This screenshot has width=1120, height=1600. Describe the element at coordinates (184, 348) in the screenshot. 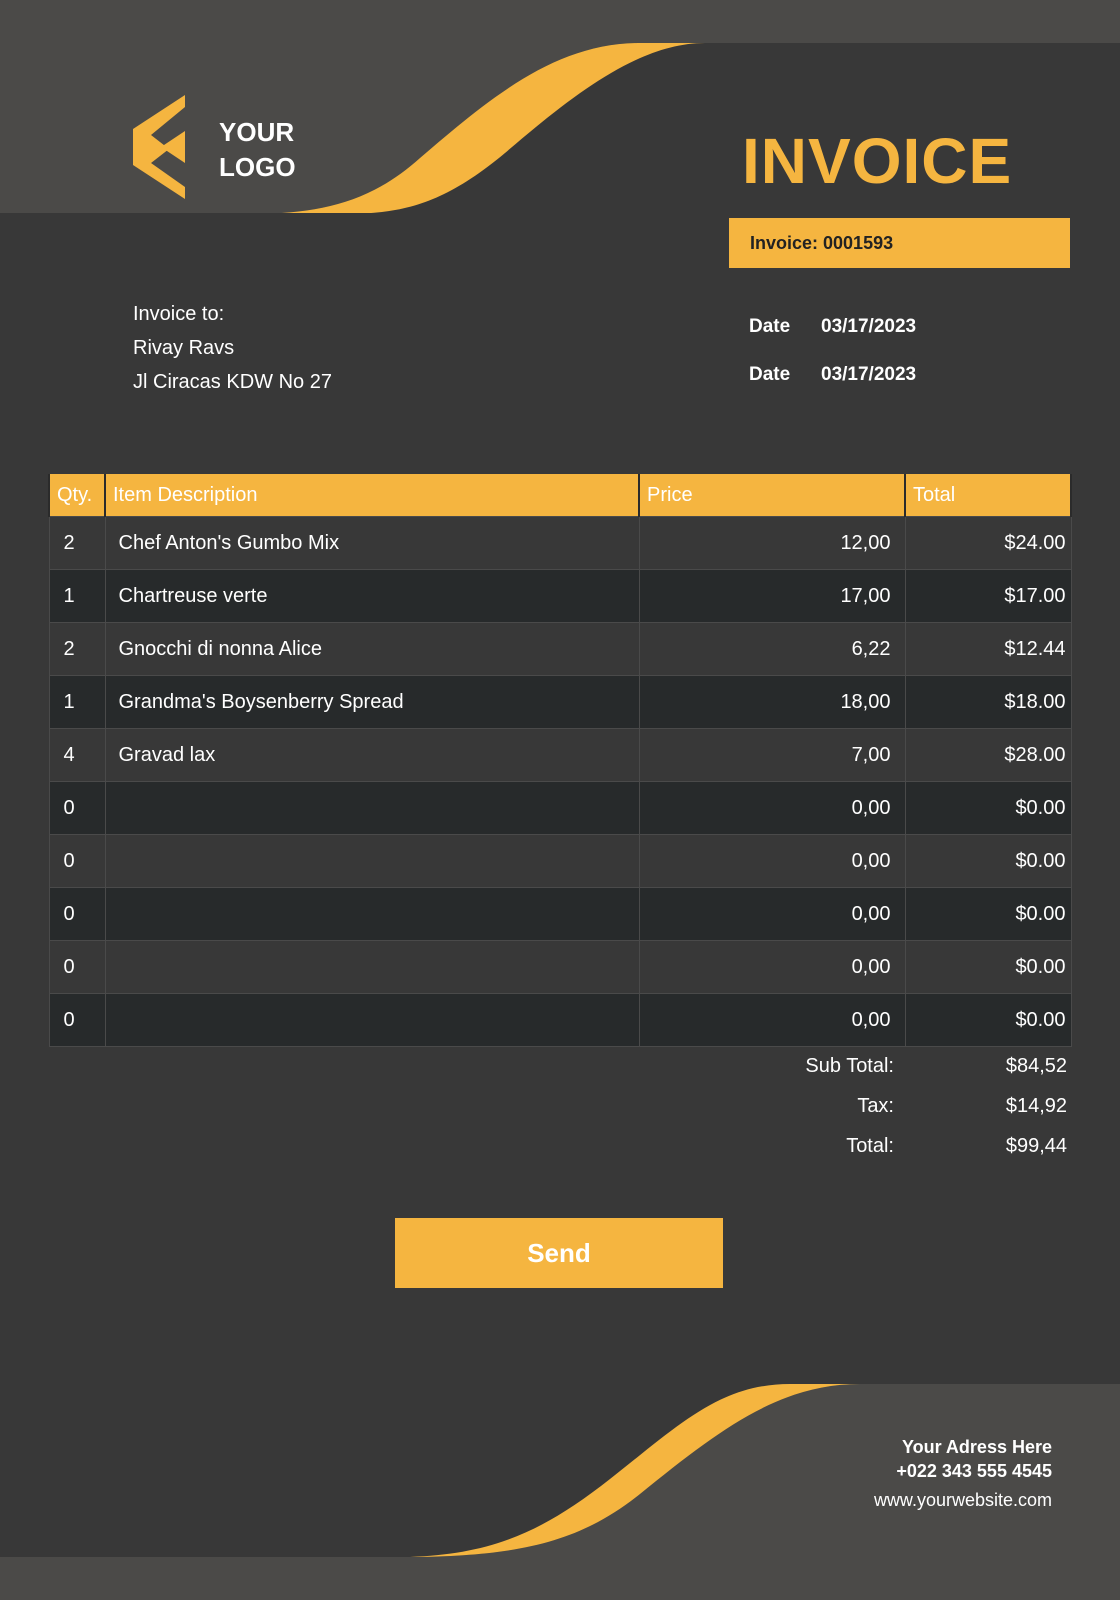

I see `bill-to-name: Rivay Ravs` at that location.